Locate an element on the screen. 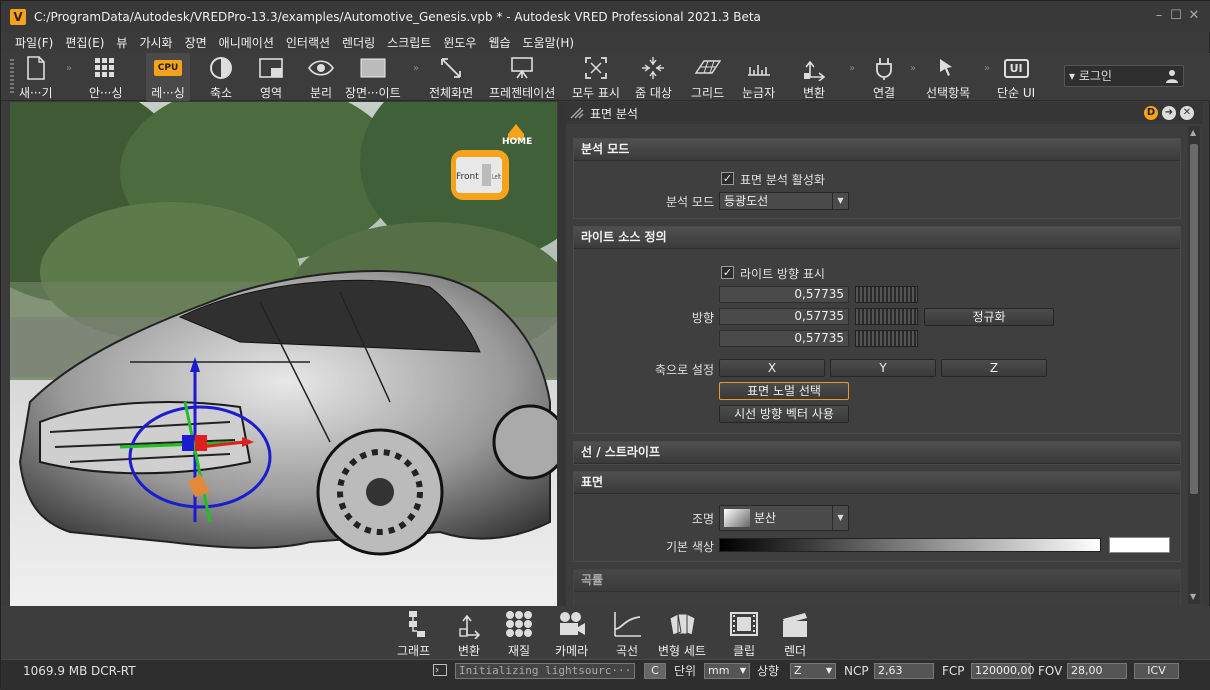 This screenshot has width=1210, height=690. axis-x-button: X is located at coordinates (772, 368).